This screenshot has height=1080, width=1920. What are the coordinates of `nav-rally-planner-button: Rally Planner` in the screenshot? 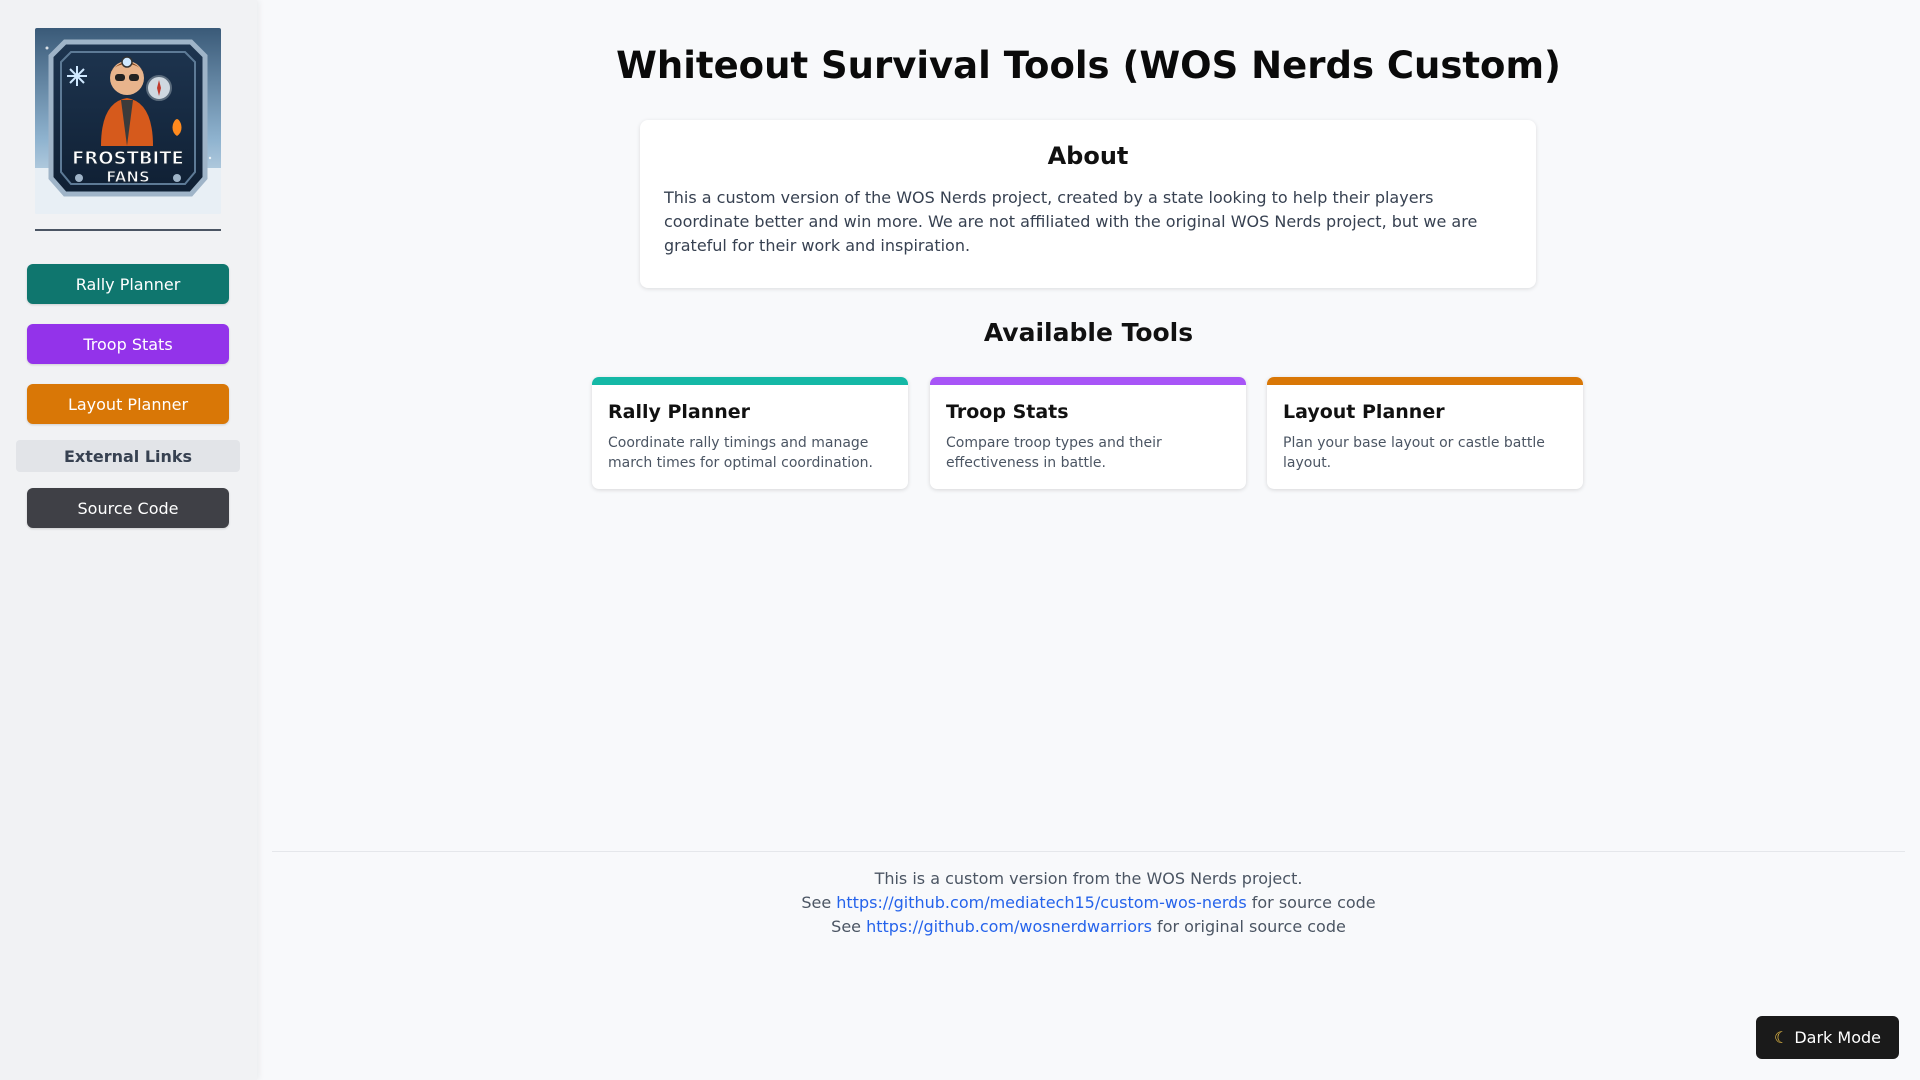 It's located at (128, 284).